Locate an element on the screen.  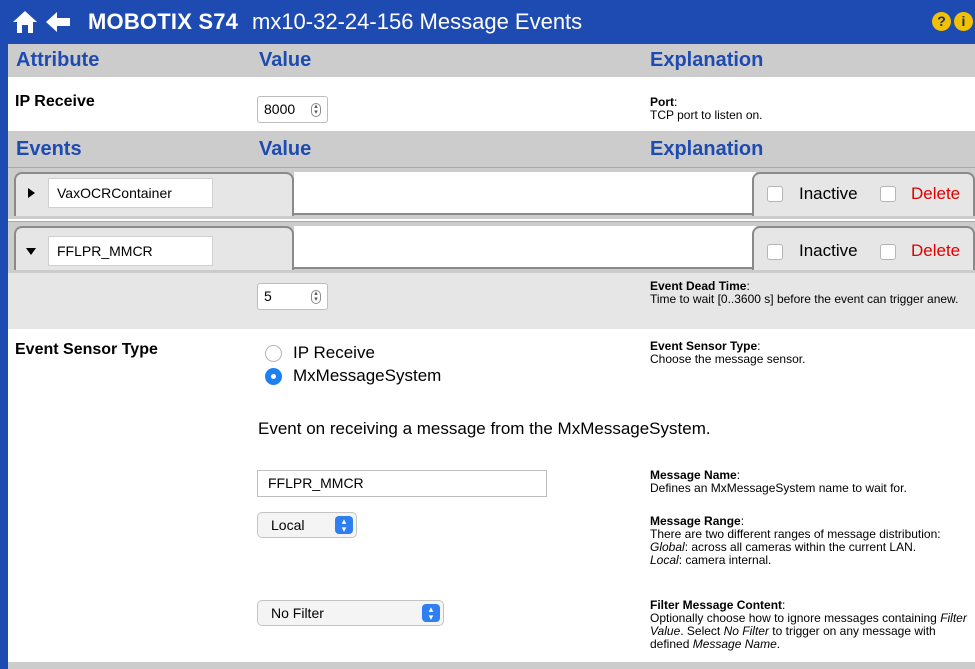
message-name-input: FFLPR_MMCR is located at coordinates (402, 483).